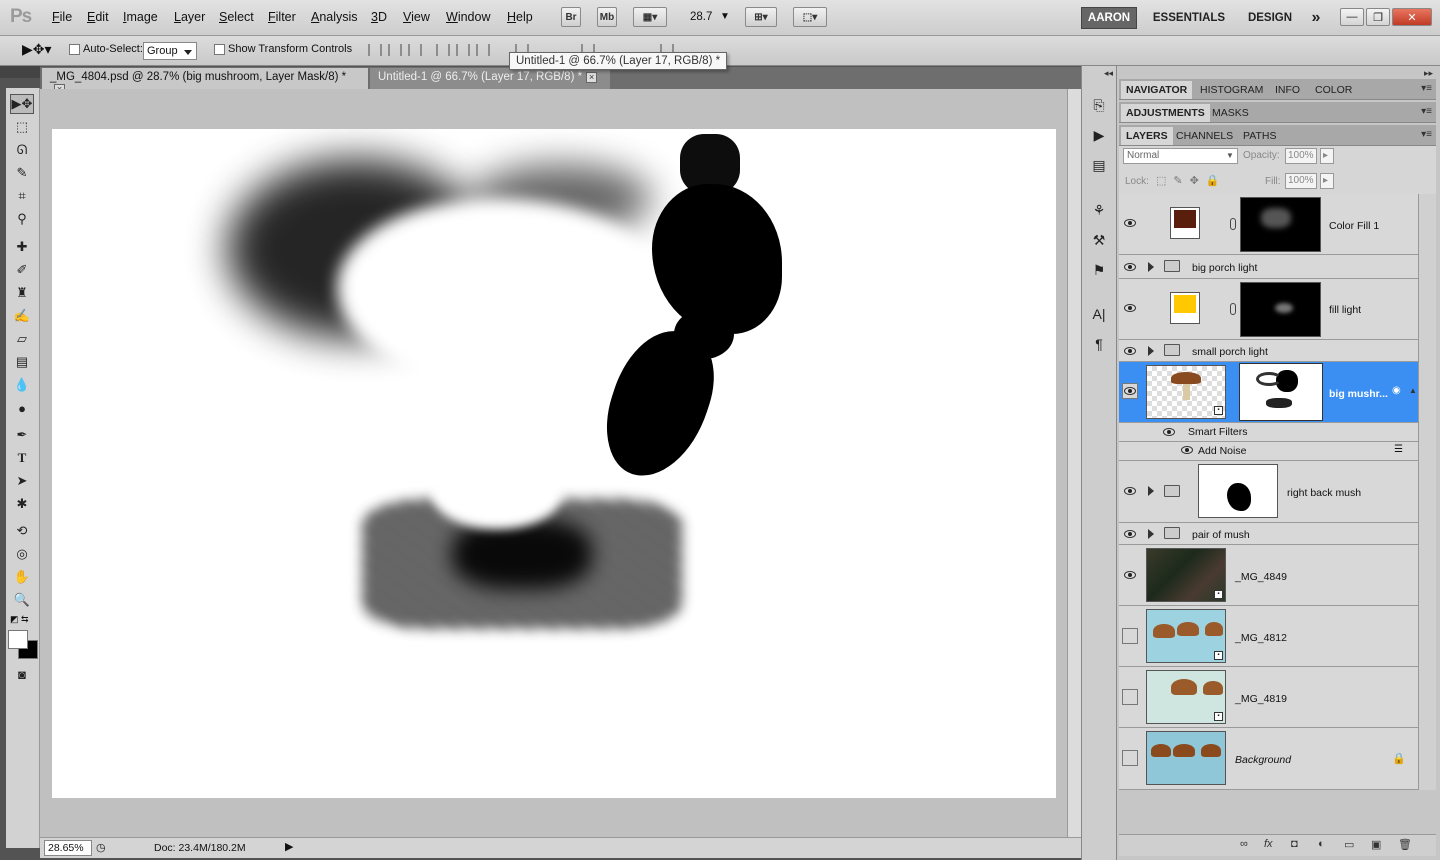 The height and width of the screenshot is (860, 1440). Describe the element at coordinates (68, 848) in the screenshot. I see `status-zoom-field: 28.65%` at that location.